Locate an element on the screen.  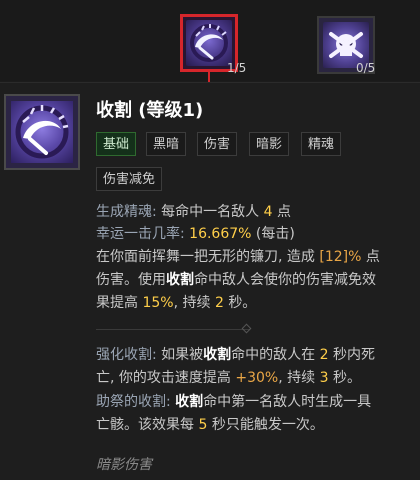
tag-damage: 伤害 is located at coordinates (217, 144).